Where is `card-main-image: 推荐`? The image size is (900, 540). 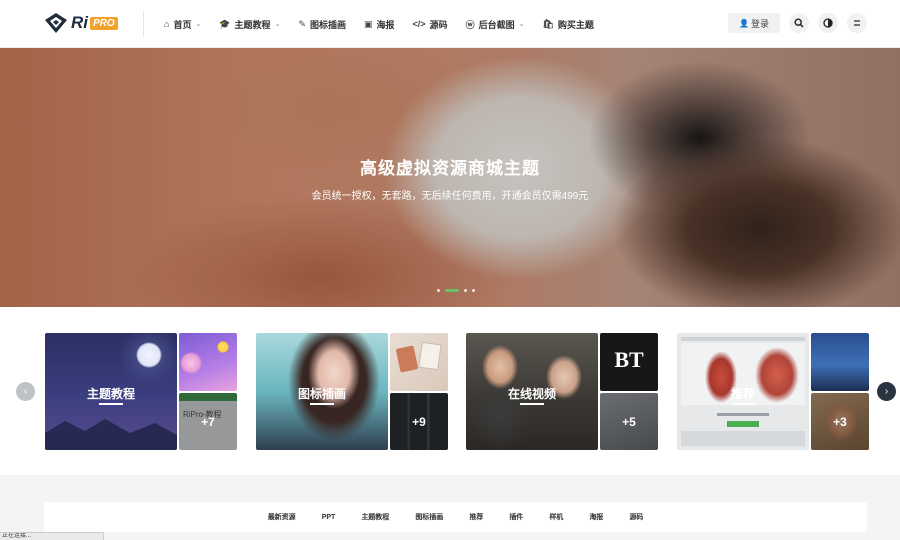
card-main-image: 推荐 is located at coordinates (743, 391).